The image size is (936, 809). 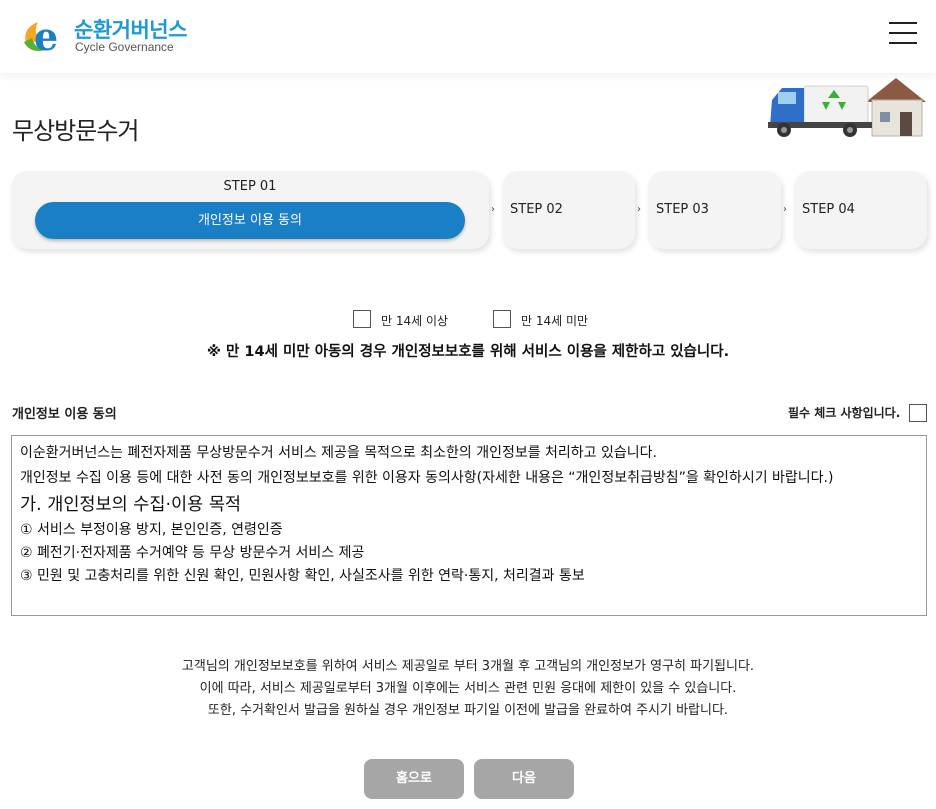 I want to click on age-over-14-option: 만 14세 이상, so click(x=408, y=319).